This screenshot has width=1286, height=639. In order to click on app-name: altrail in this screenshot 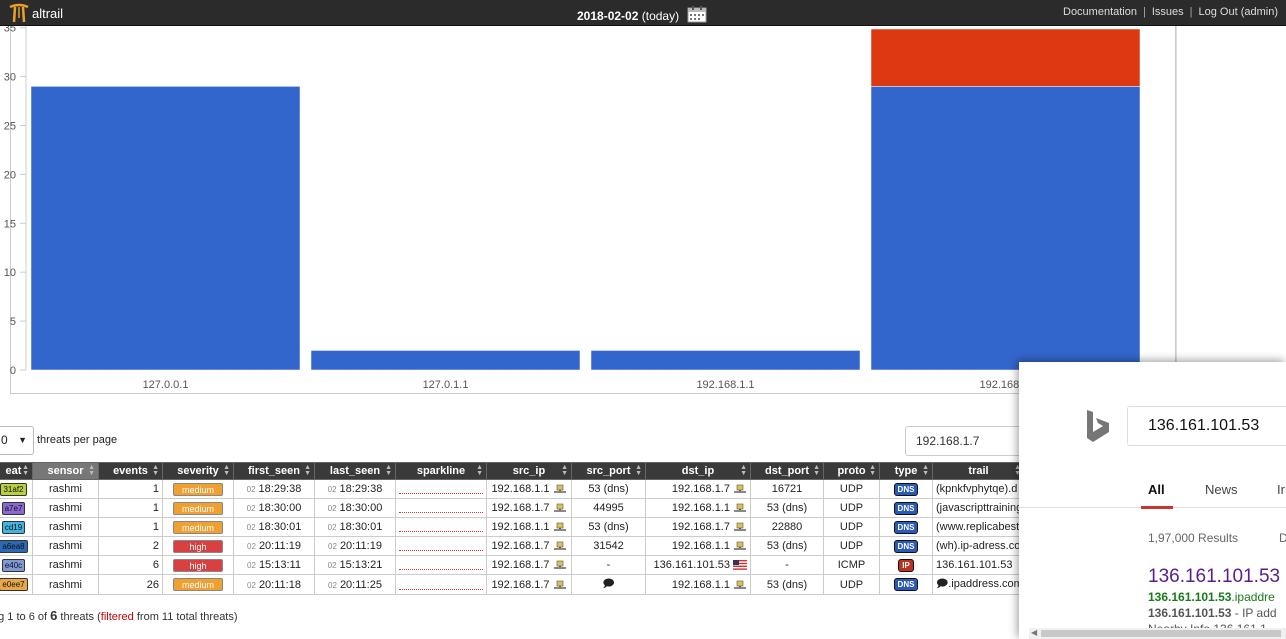, I will do `click(48, 13)`.